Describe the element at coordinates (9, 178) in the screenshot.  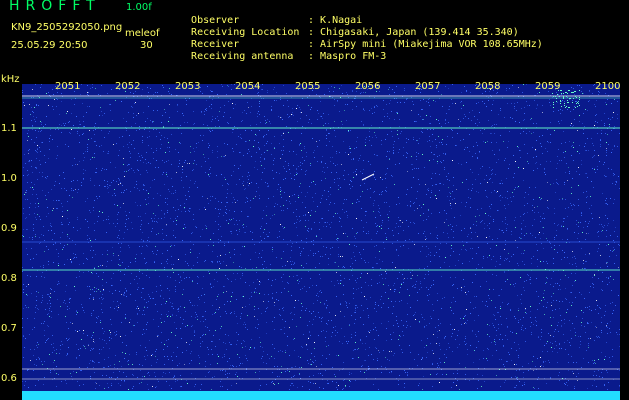
I see `y-tick-label: 1.0` at that location.